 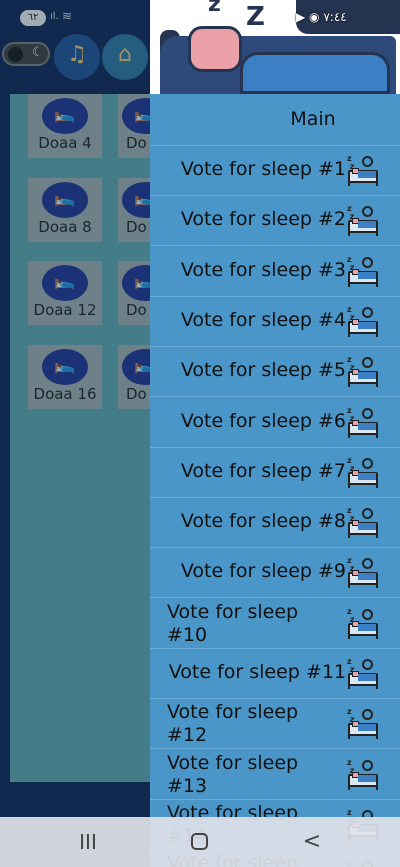 What do you see at coordinates (321, 17) in the screenshot?
I see `status-time: ▶ ◉ ٧:٤٤` at bounding box center [321, 17].